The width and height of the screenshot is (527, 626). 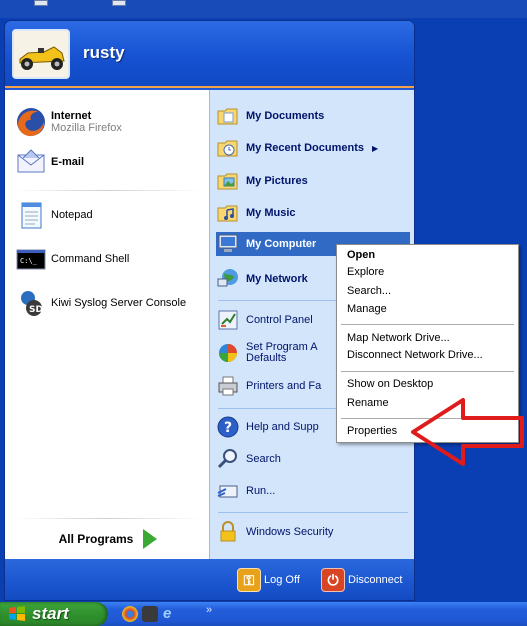 What do you see at coordinates (119, 303) in the screenshot?
I see `recent-kiwi-syslog-label: Kiwi Syslog Server Console` at bounding box center [119, 303].